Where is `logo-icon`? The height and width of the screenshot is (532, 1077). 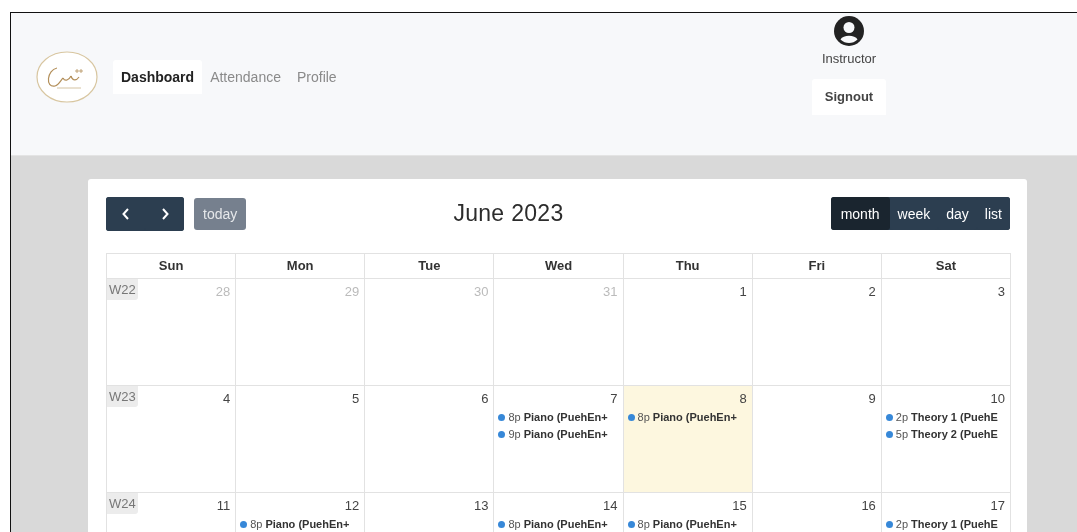 logo-icon is located at coordinates (67, 77).